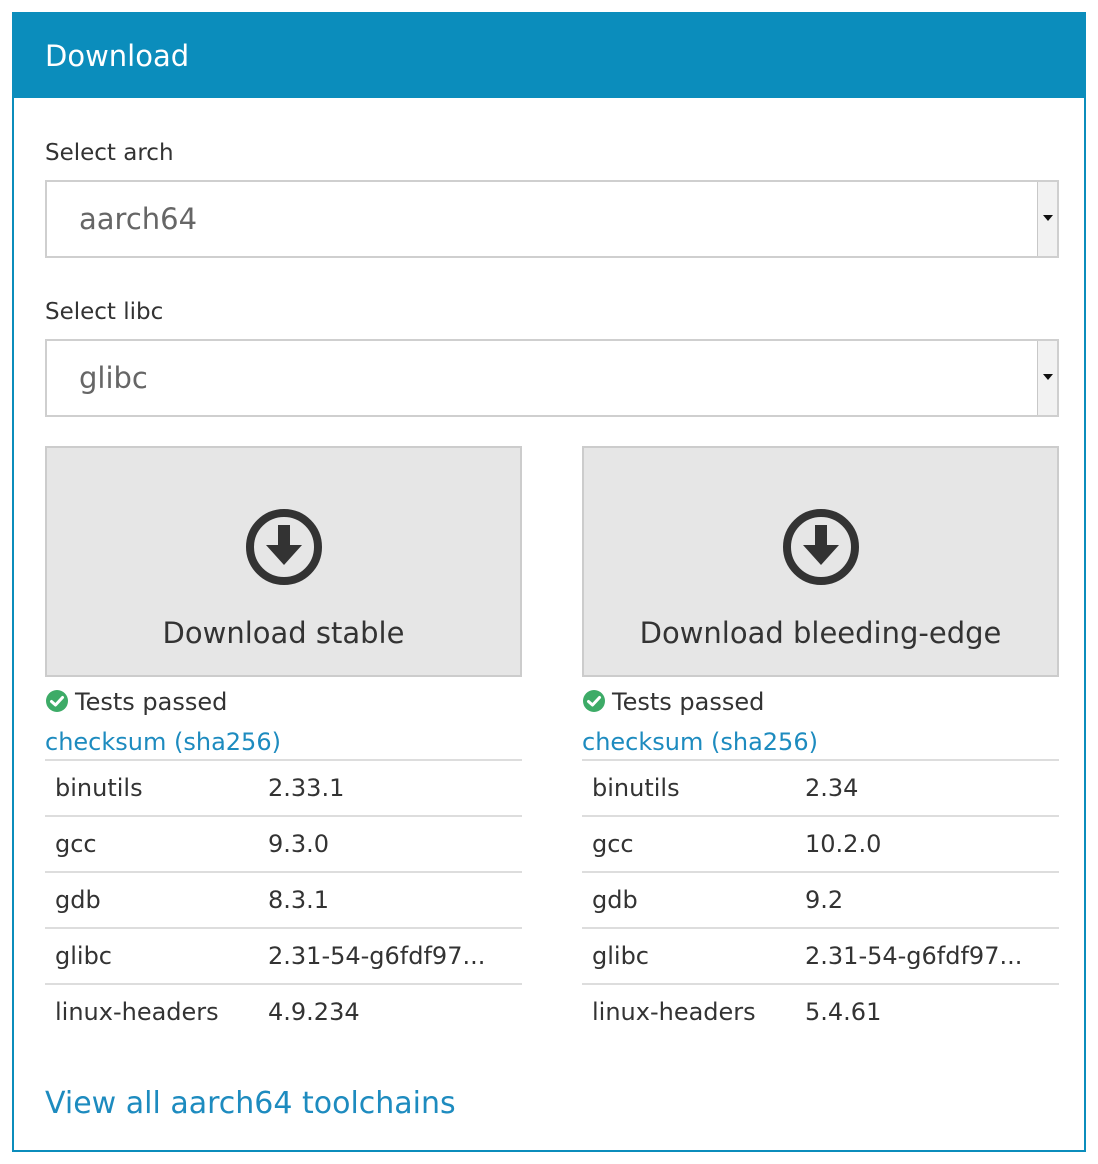  Describe the element at coordinates (688, 702) in the screenshot. I see `bleeding-edge-status-text: Tests passed` at that location.